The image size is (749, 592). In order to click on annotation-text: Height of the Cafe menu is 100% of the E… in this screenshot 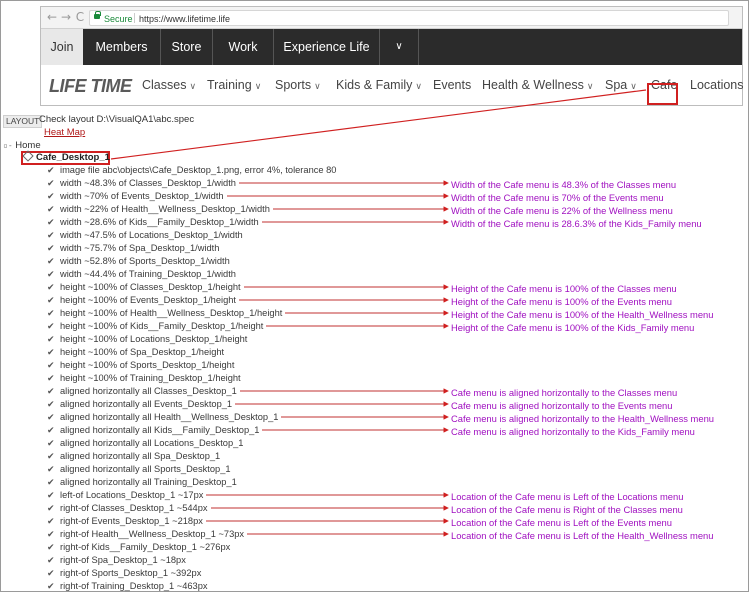, I will do `click(561, 301)`.